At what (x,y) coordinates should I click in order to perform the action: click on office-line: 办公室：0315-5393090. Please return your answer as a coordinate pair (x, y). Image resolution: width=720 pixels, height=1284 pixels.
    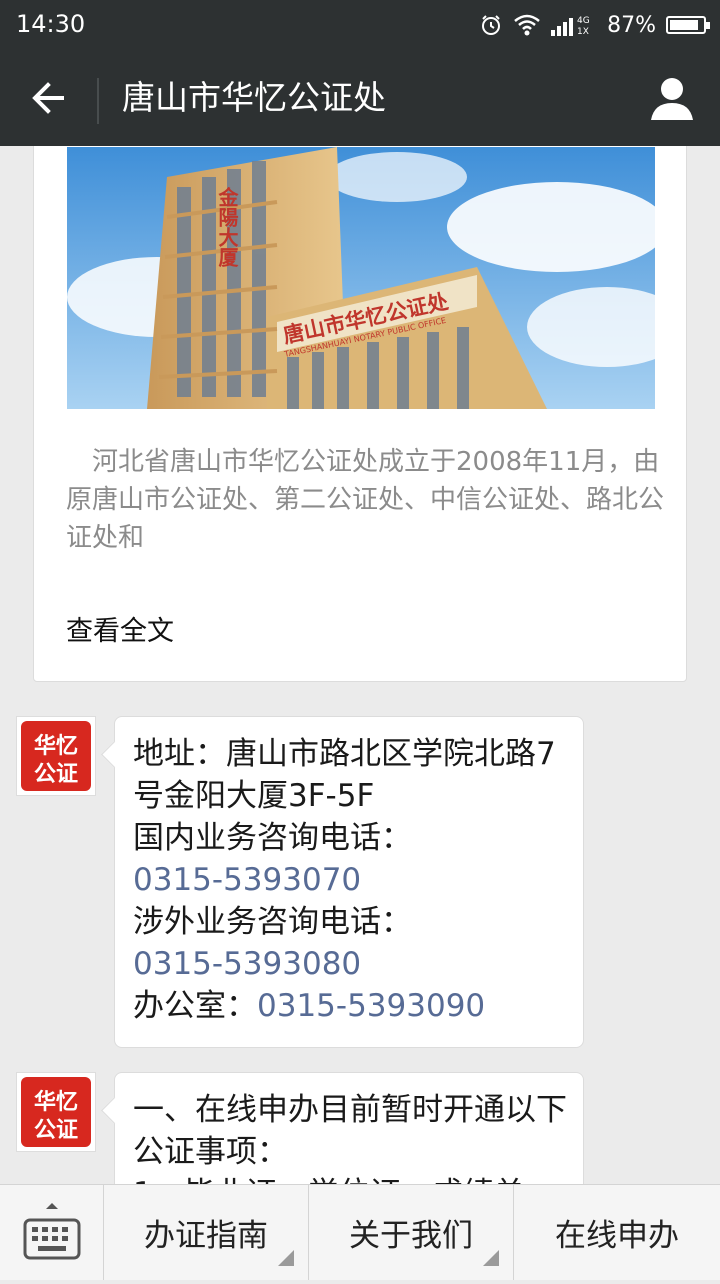
    Looking at the image, I should click on (350, 1006).